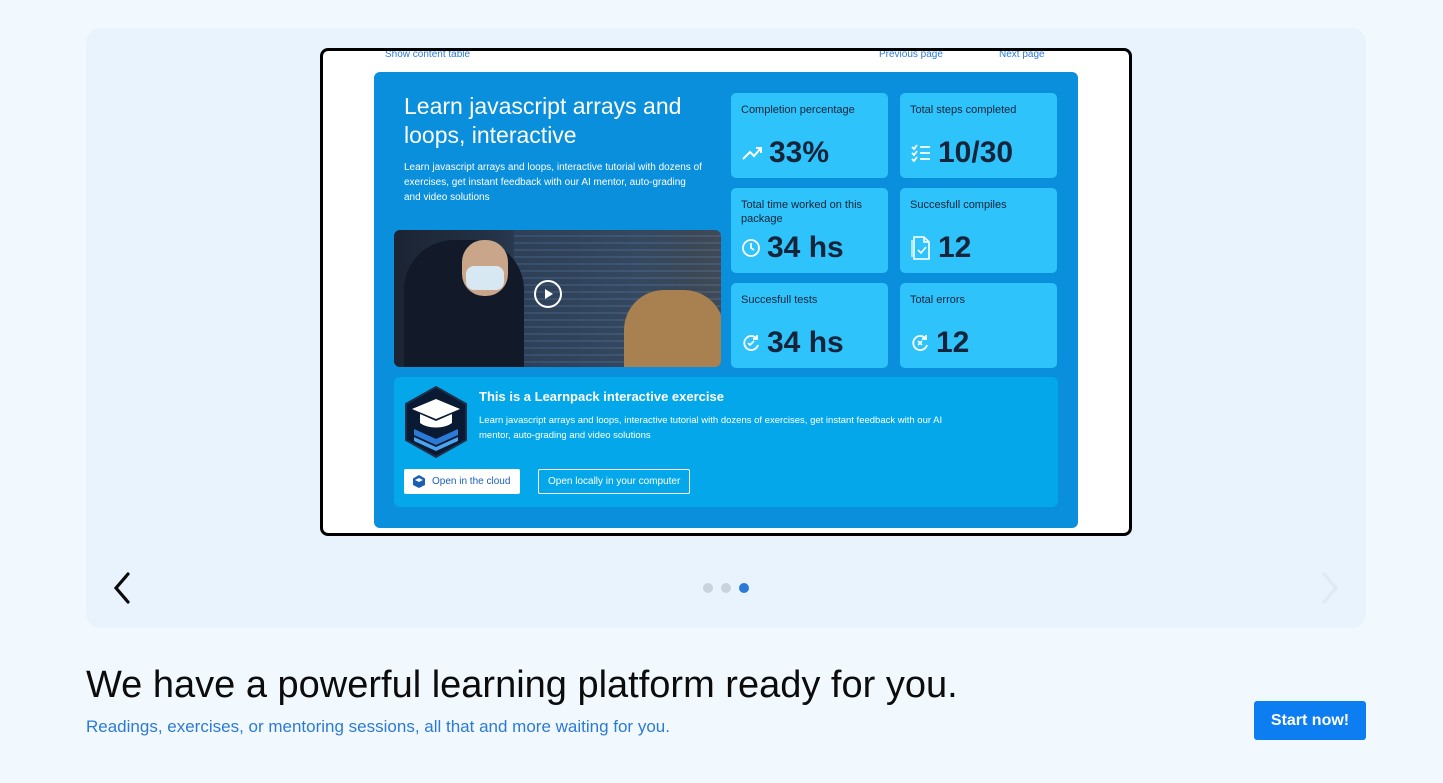 Image resolution: width=1443 pixels, height=783 pixels. What do you see at coordinates (751, 248) in the screenshot?
I see `clock-icon` at bounding box center [751, 248].